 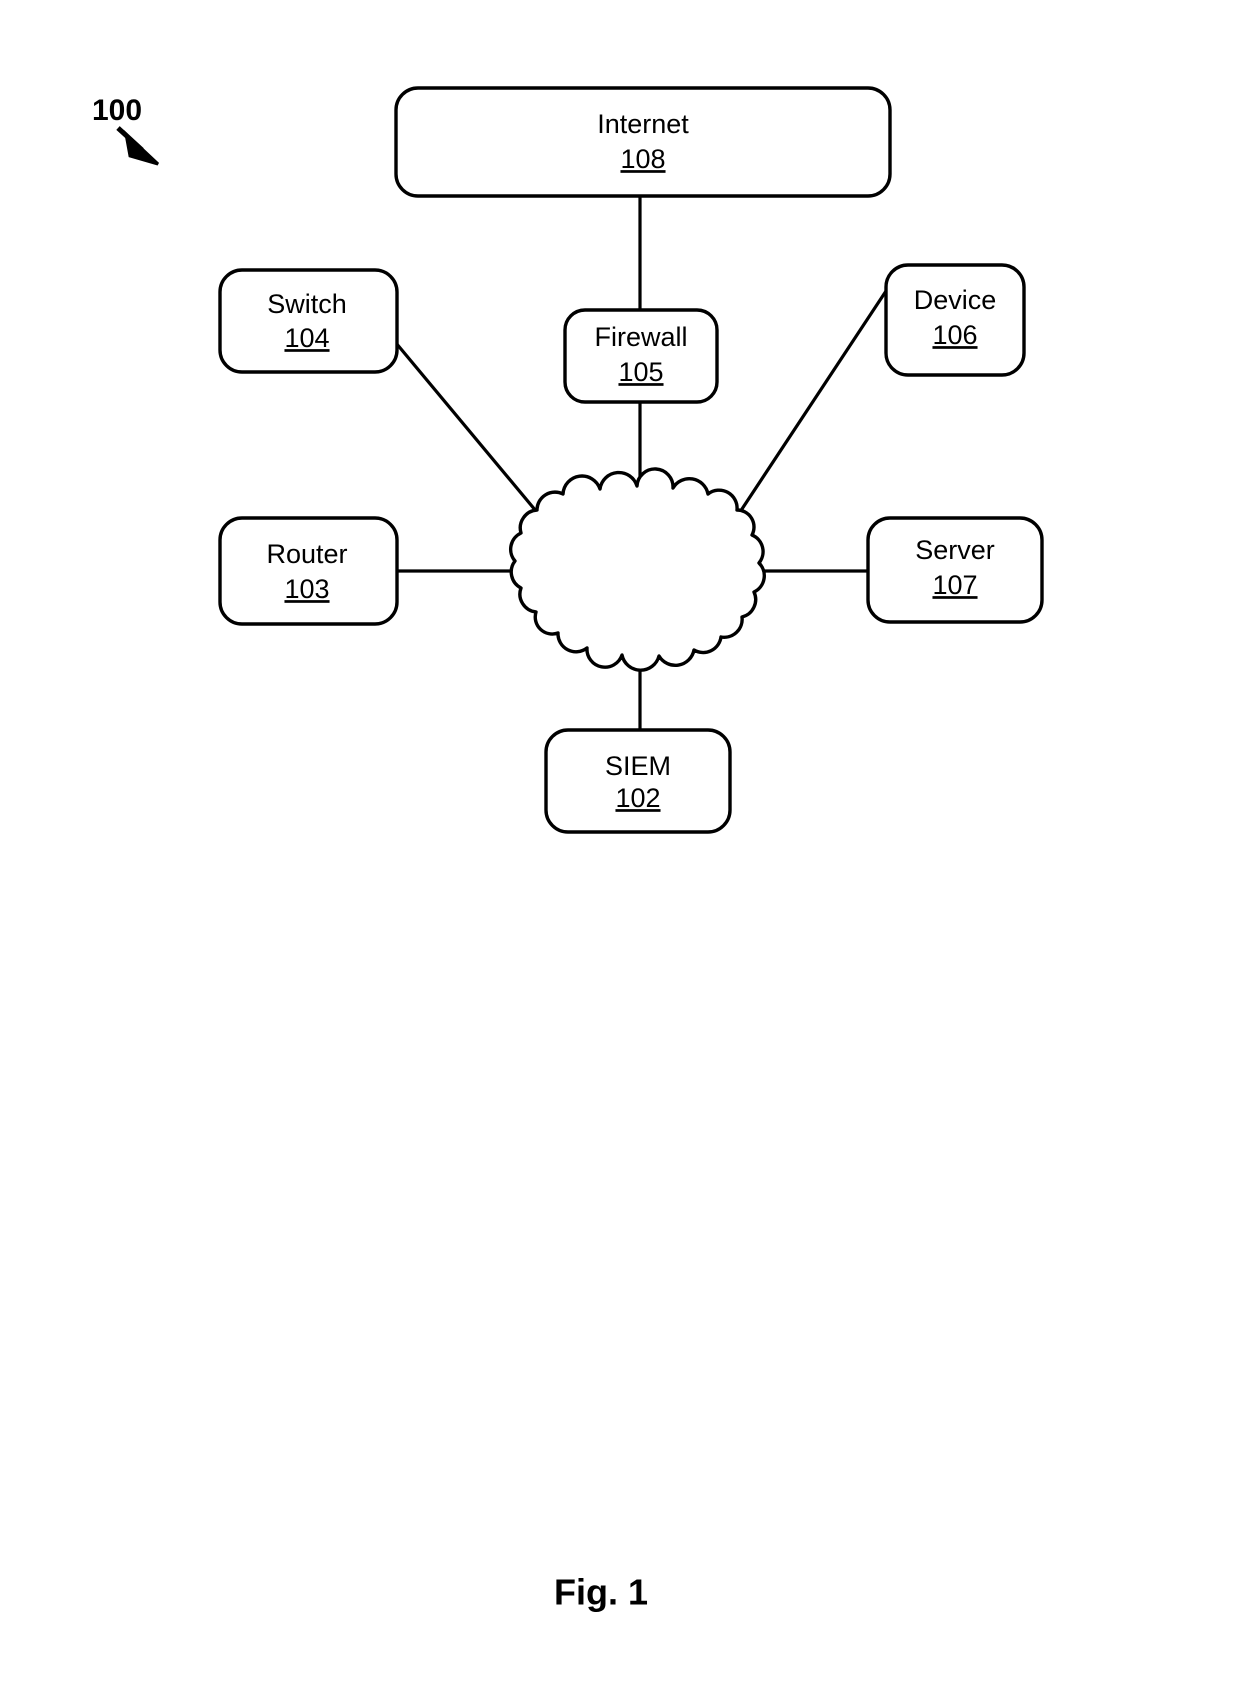 I want to click on node-server-ref: 107, so click(x=954, y=585).